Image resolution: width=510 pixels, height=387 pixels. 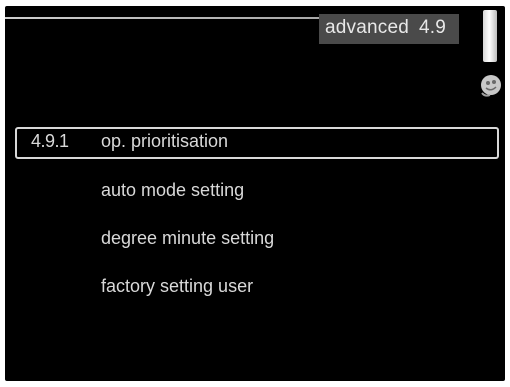 What do you see at coordinates (165, 141) in the screenshot?
I see `menu-item-label: op. prioritisation` at bounding box center [165, 141].